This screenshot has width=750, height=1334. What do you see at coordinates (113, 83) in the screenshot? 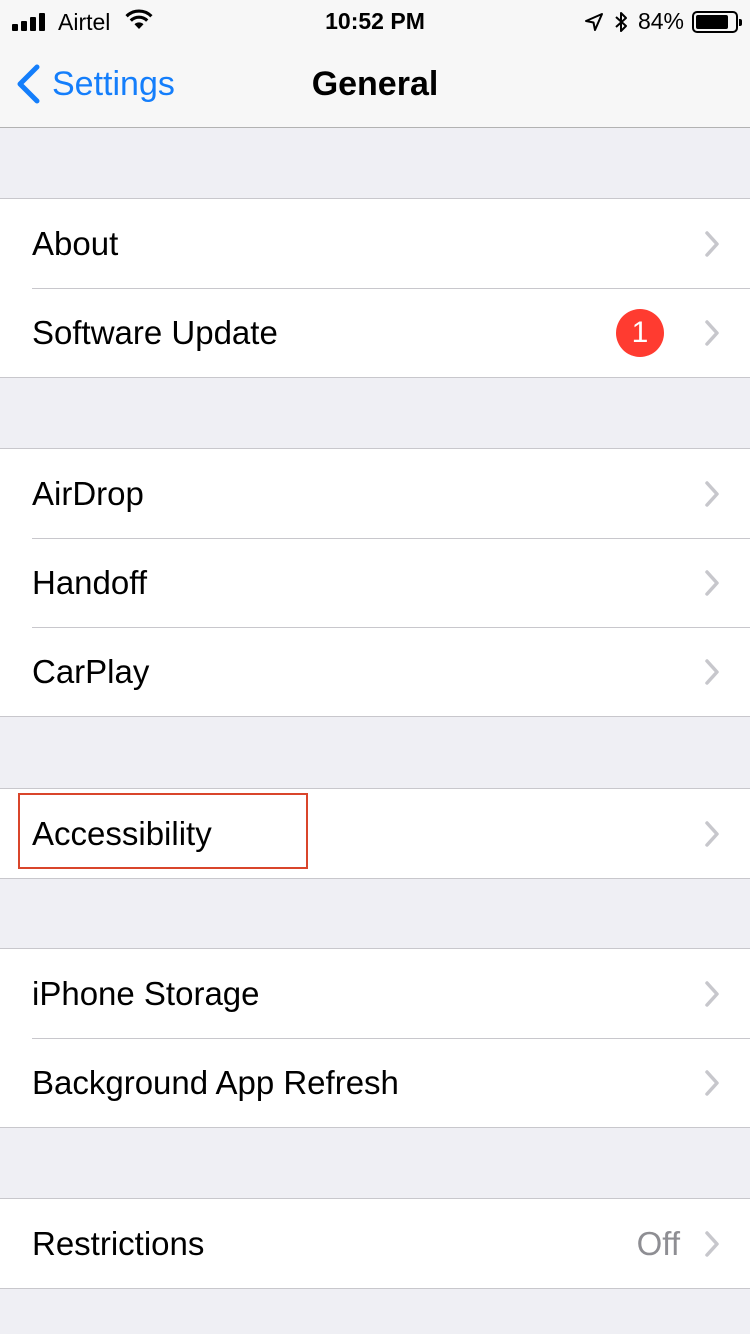
I see `back-button-label: Settings` at bounding box center [113, 83].